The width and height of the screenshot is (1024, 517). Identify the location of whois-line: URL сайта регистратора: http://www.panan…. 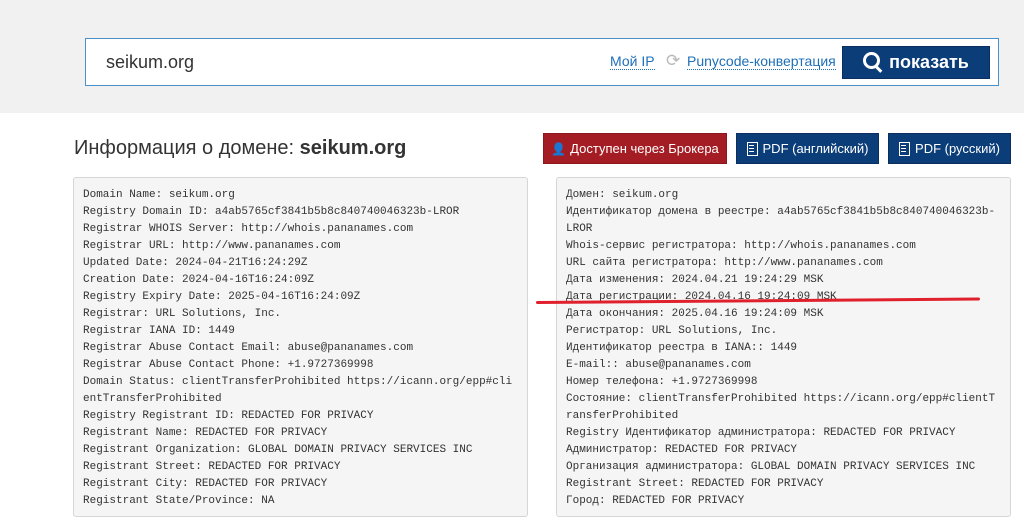
(724, 263).